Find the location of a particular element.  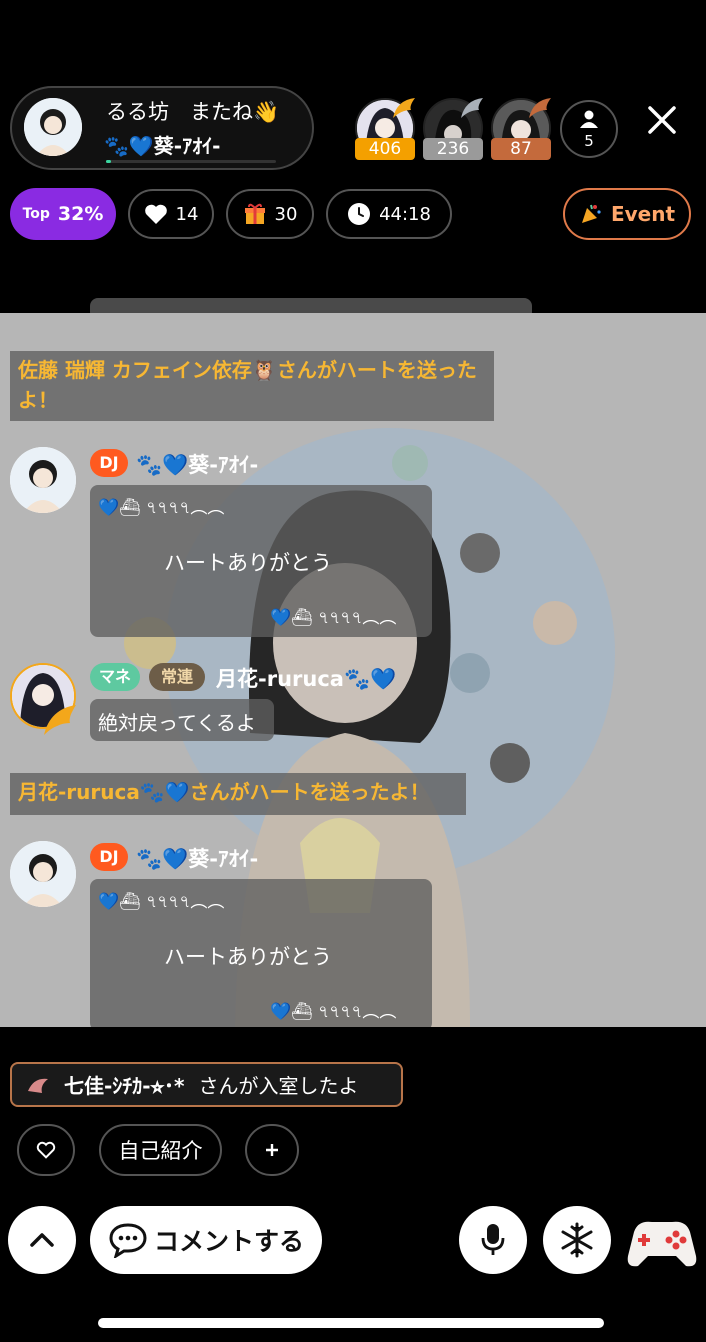

chevron-up-icon is located at coordinates (42, 1240).